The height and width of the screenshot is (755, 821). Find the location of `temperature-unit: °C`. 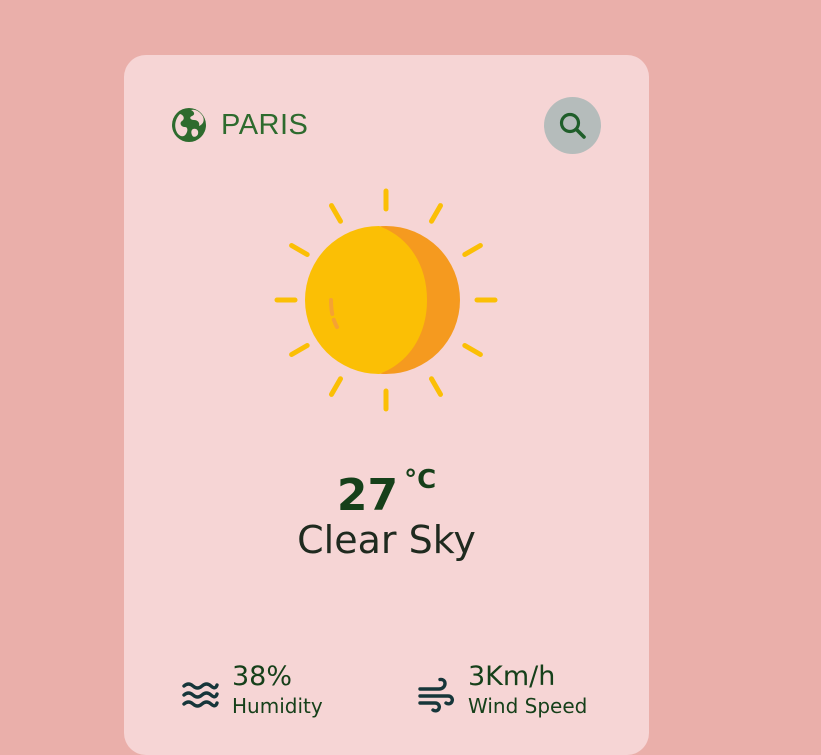

temperature-unit: °C is located at coordinates (420, 480).